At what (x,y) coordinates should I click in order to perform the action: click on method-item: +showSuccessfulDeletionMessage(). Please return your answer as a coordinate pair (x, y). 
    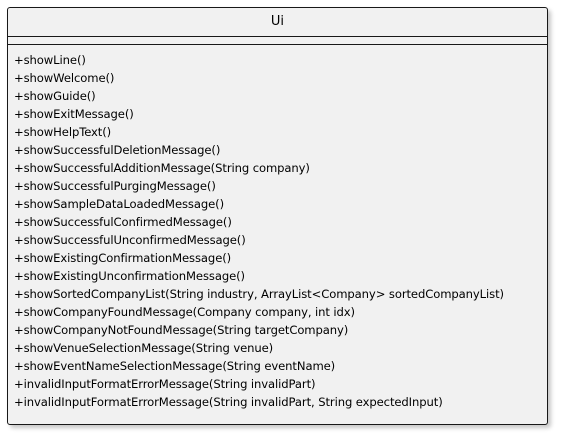
    Looking at the image, I should click on (117, 150).